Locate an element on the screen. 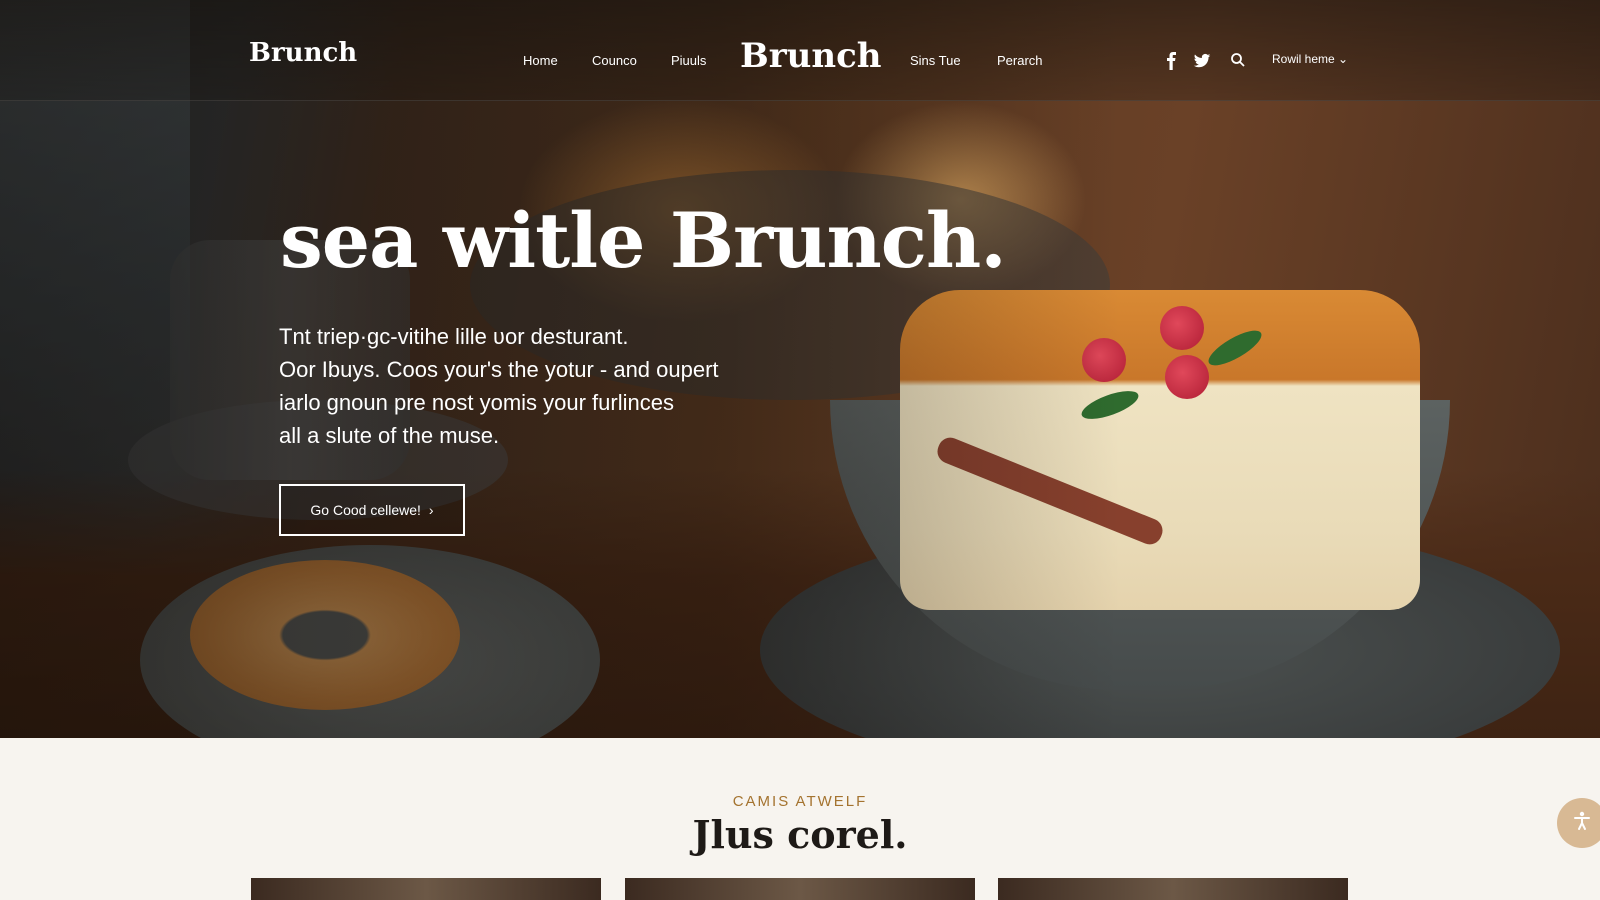 The height and width of the screenshot is (900, 1600). brand-logo: Brunch is located at coordinates (303, 53).